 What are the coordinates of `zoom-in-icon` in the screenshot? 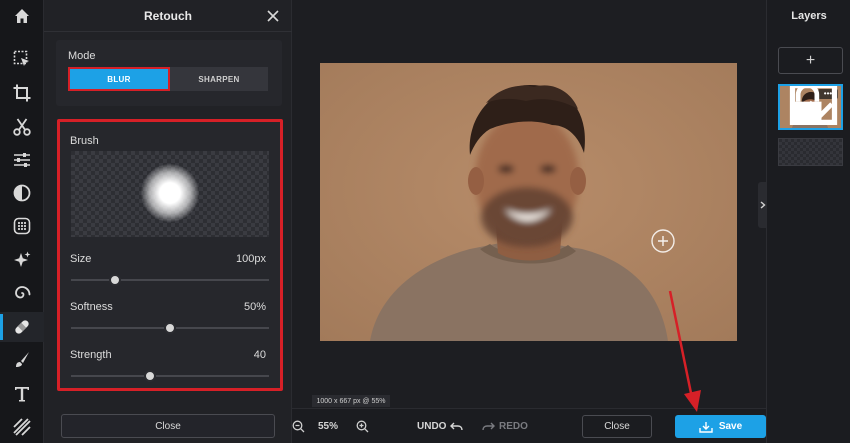 It's located at (362, 426).